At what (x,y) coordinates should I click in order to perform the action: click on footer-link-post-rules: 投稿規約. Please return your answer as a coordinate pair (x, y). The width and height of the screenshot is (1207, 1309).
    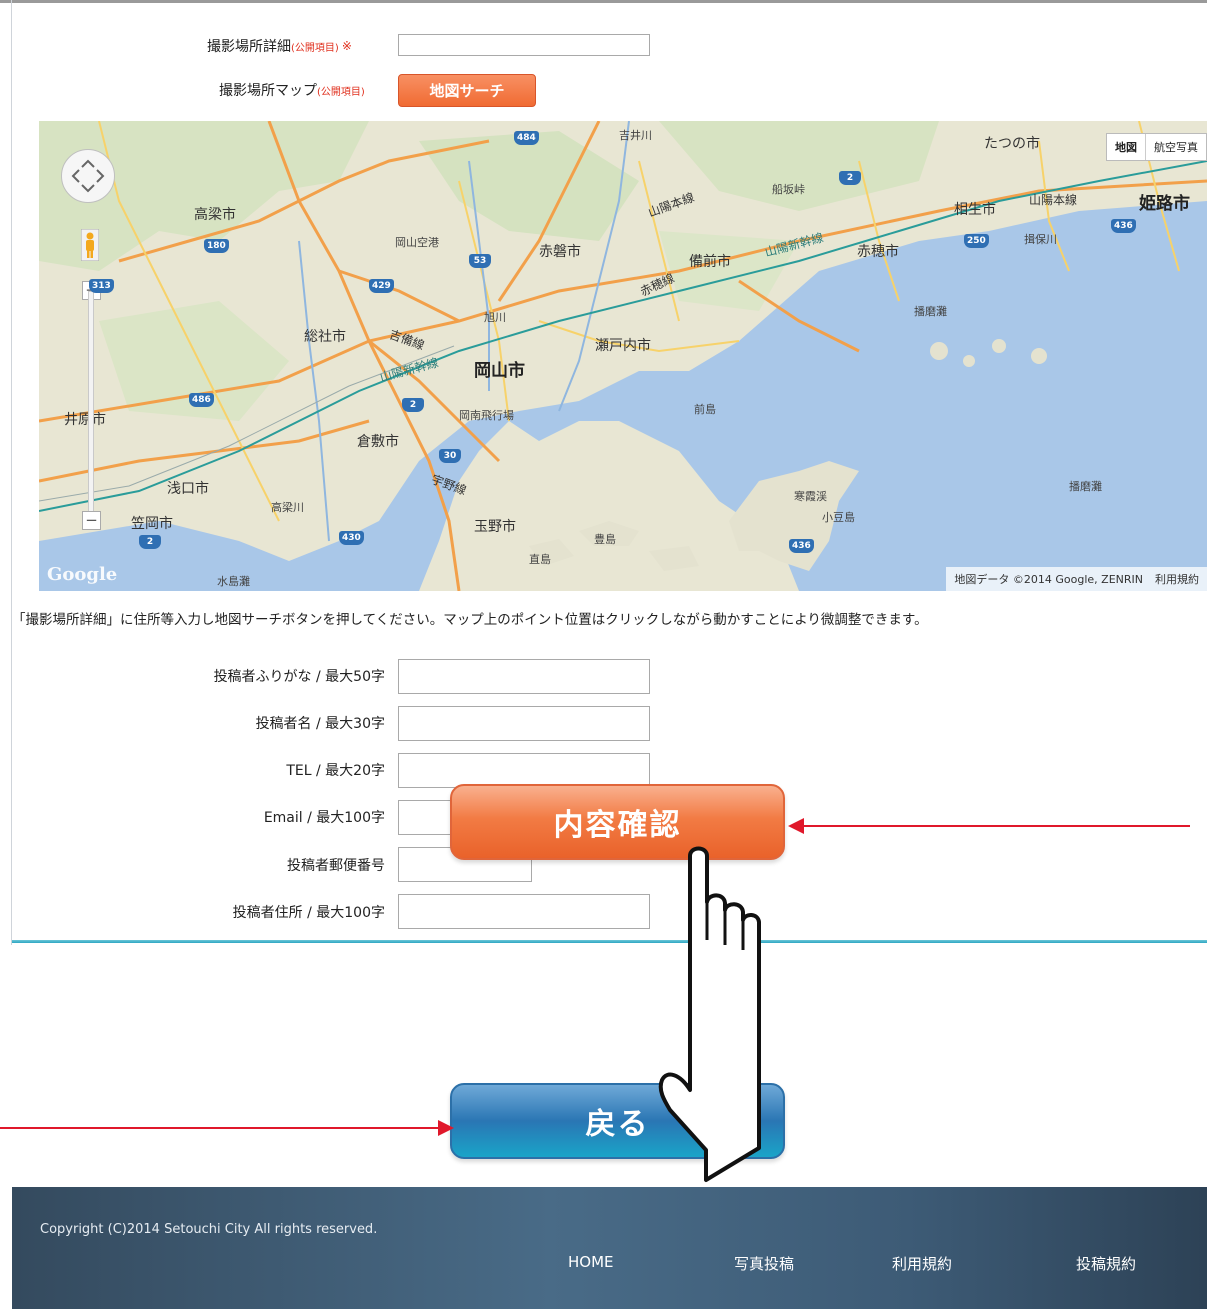
    Looking at the image, I should click on (1106, 1263).